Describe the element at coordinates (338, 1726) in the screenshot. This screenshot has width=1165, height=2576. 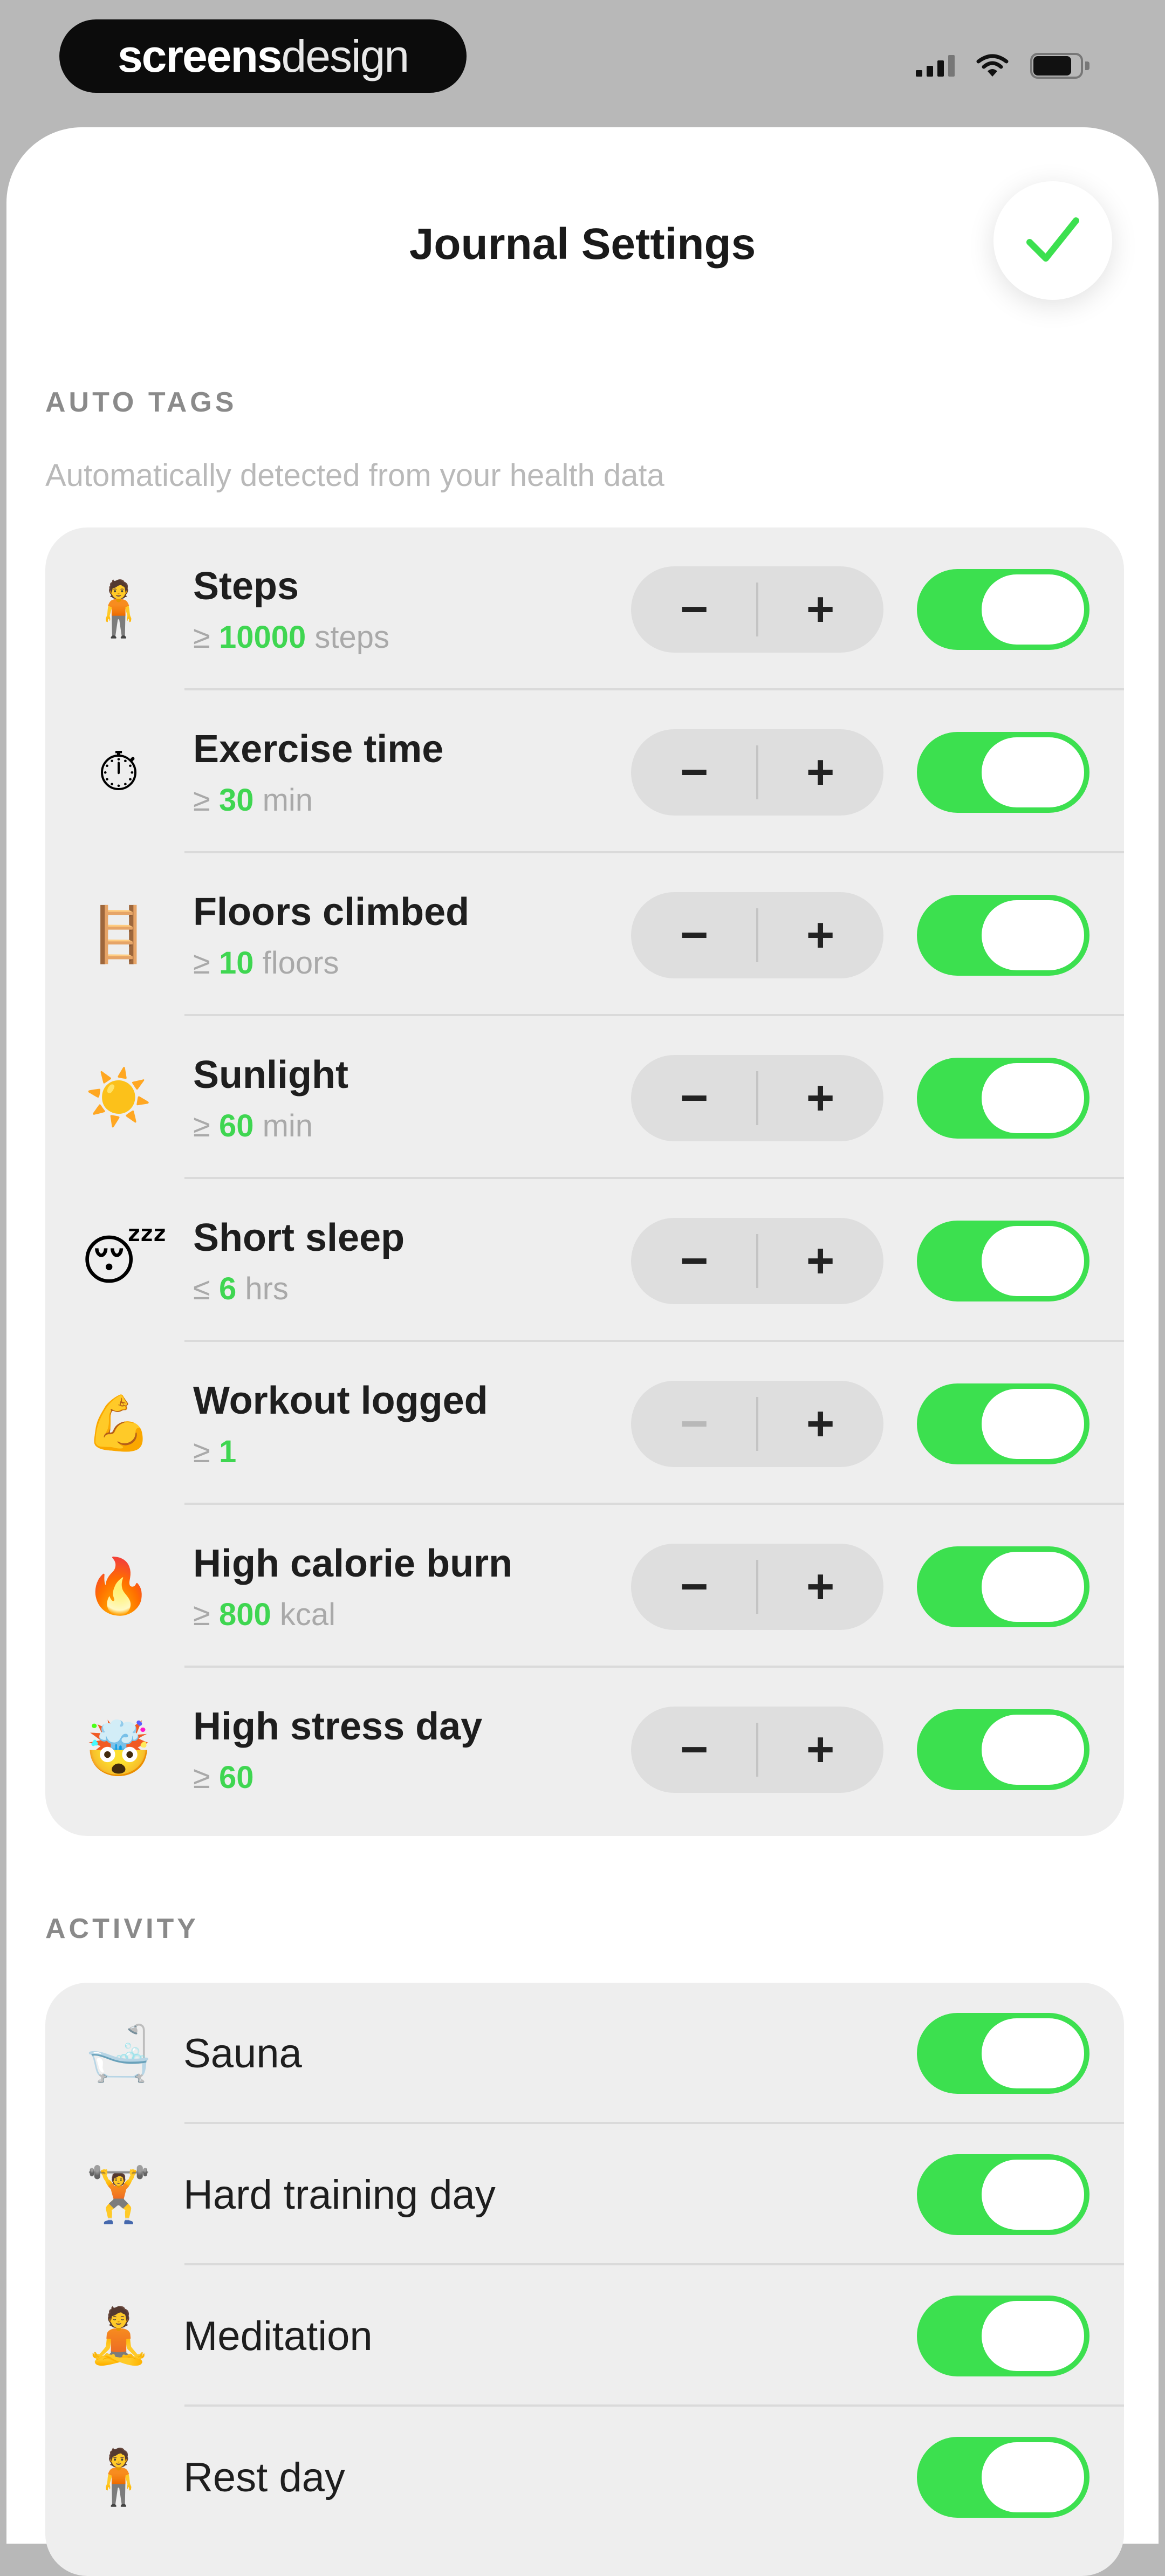
I see `tag-name: High stress day` at that location.